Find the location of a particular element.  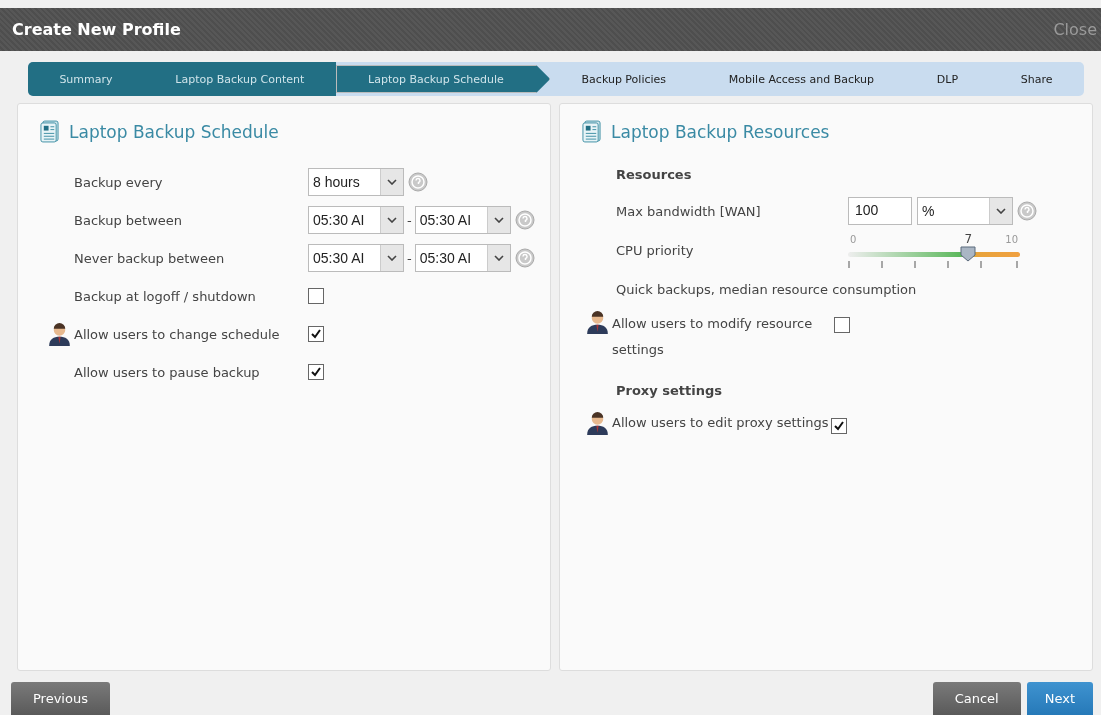

field-label: Backup between is located at coordinates (128, 220).